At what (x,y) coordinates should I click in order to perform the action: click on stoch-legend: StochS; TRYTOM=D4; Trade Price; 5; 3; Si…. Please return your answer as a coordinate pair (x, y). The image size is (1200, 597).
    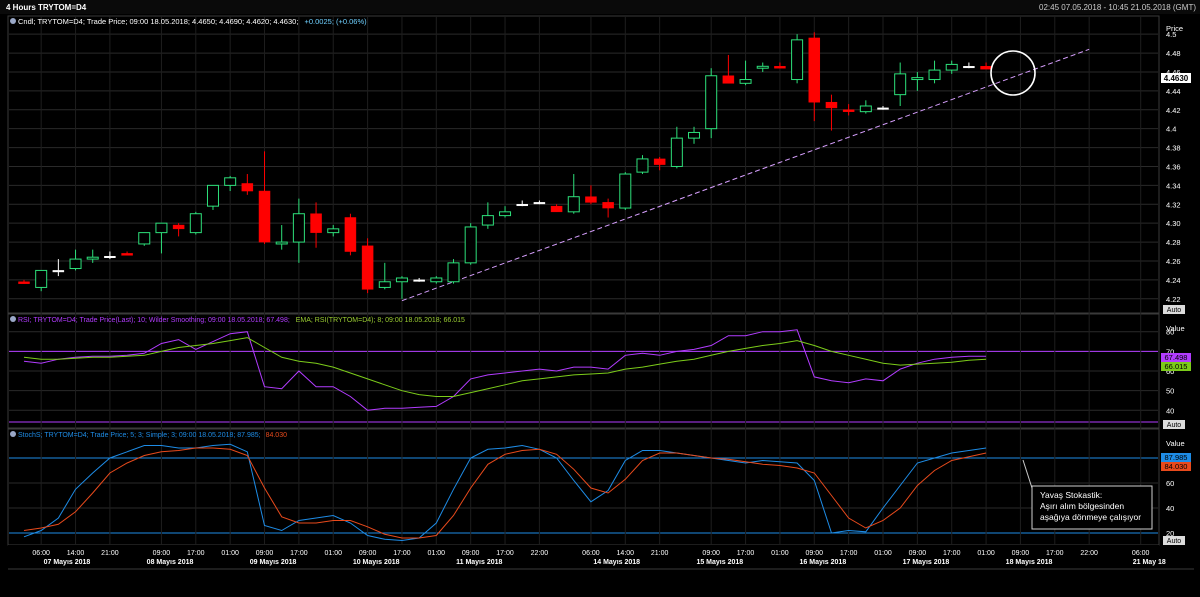
    Looking at the image, I should click on (152, 435).